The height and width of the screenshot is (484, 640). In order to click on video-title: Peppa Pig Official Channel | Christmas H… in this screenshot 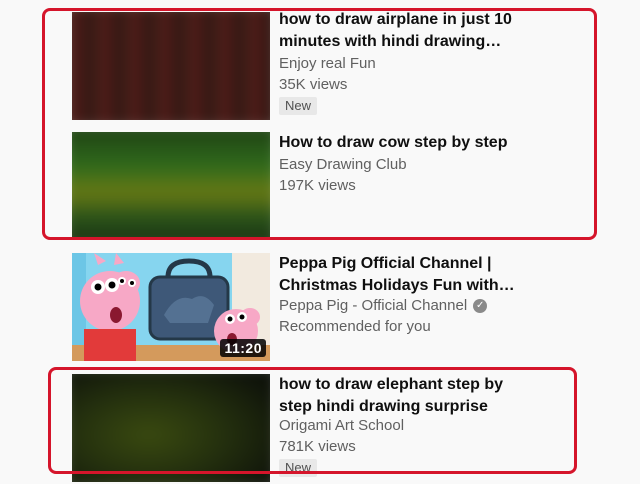, I will do `click(401, 275)`.